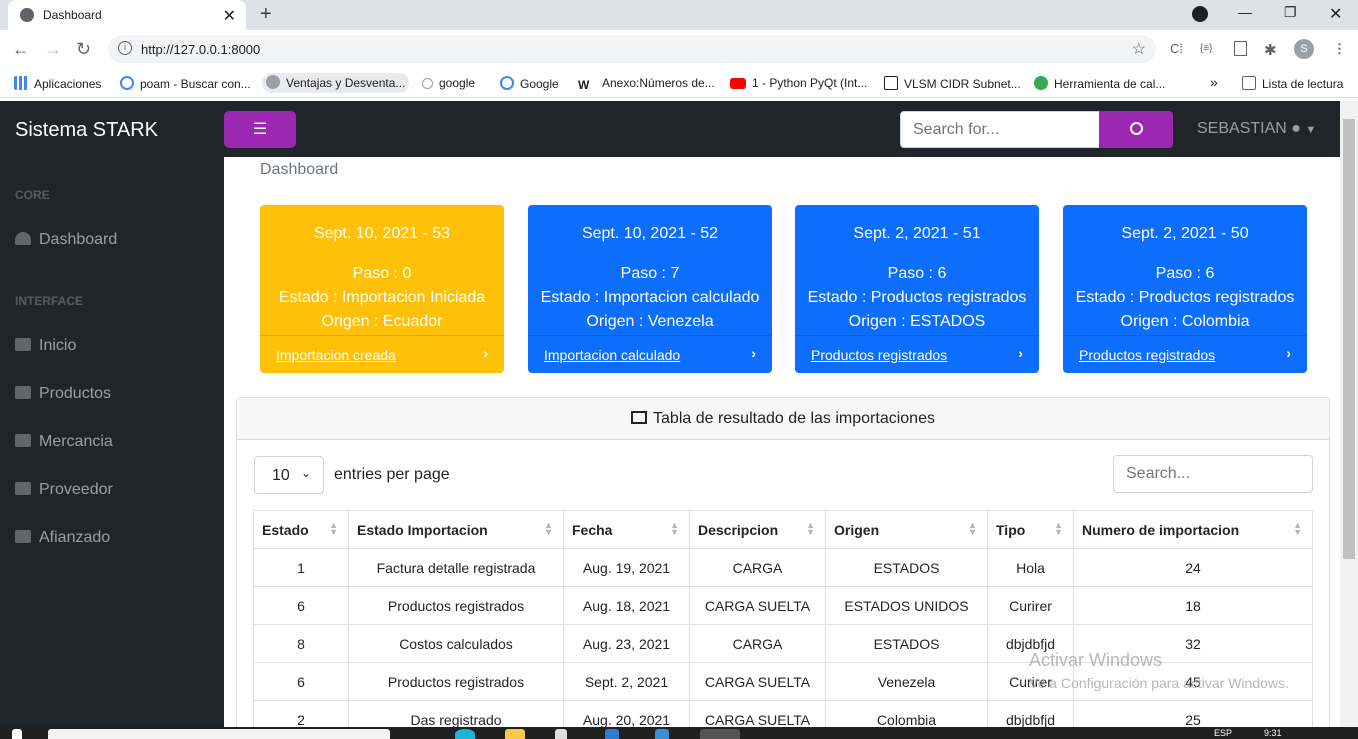 The height and width of the screenshot is (739, 1358). I want to click on sidebar-item-inicio: Inicio, so click(45, 346).